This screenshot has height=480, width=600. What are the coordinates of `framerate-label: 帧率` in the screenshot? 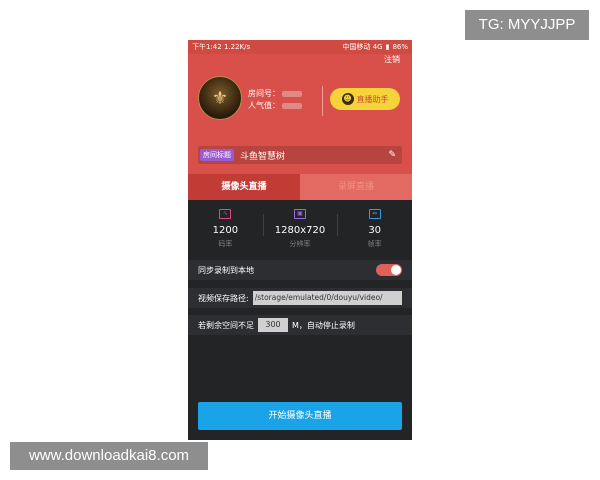 It's located at (374, 244).